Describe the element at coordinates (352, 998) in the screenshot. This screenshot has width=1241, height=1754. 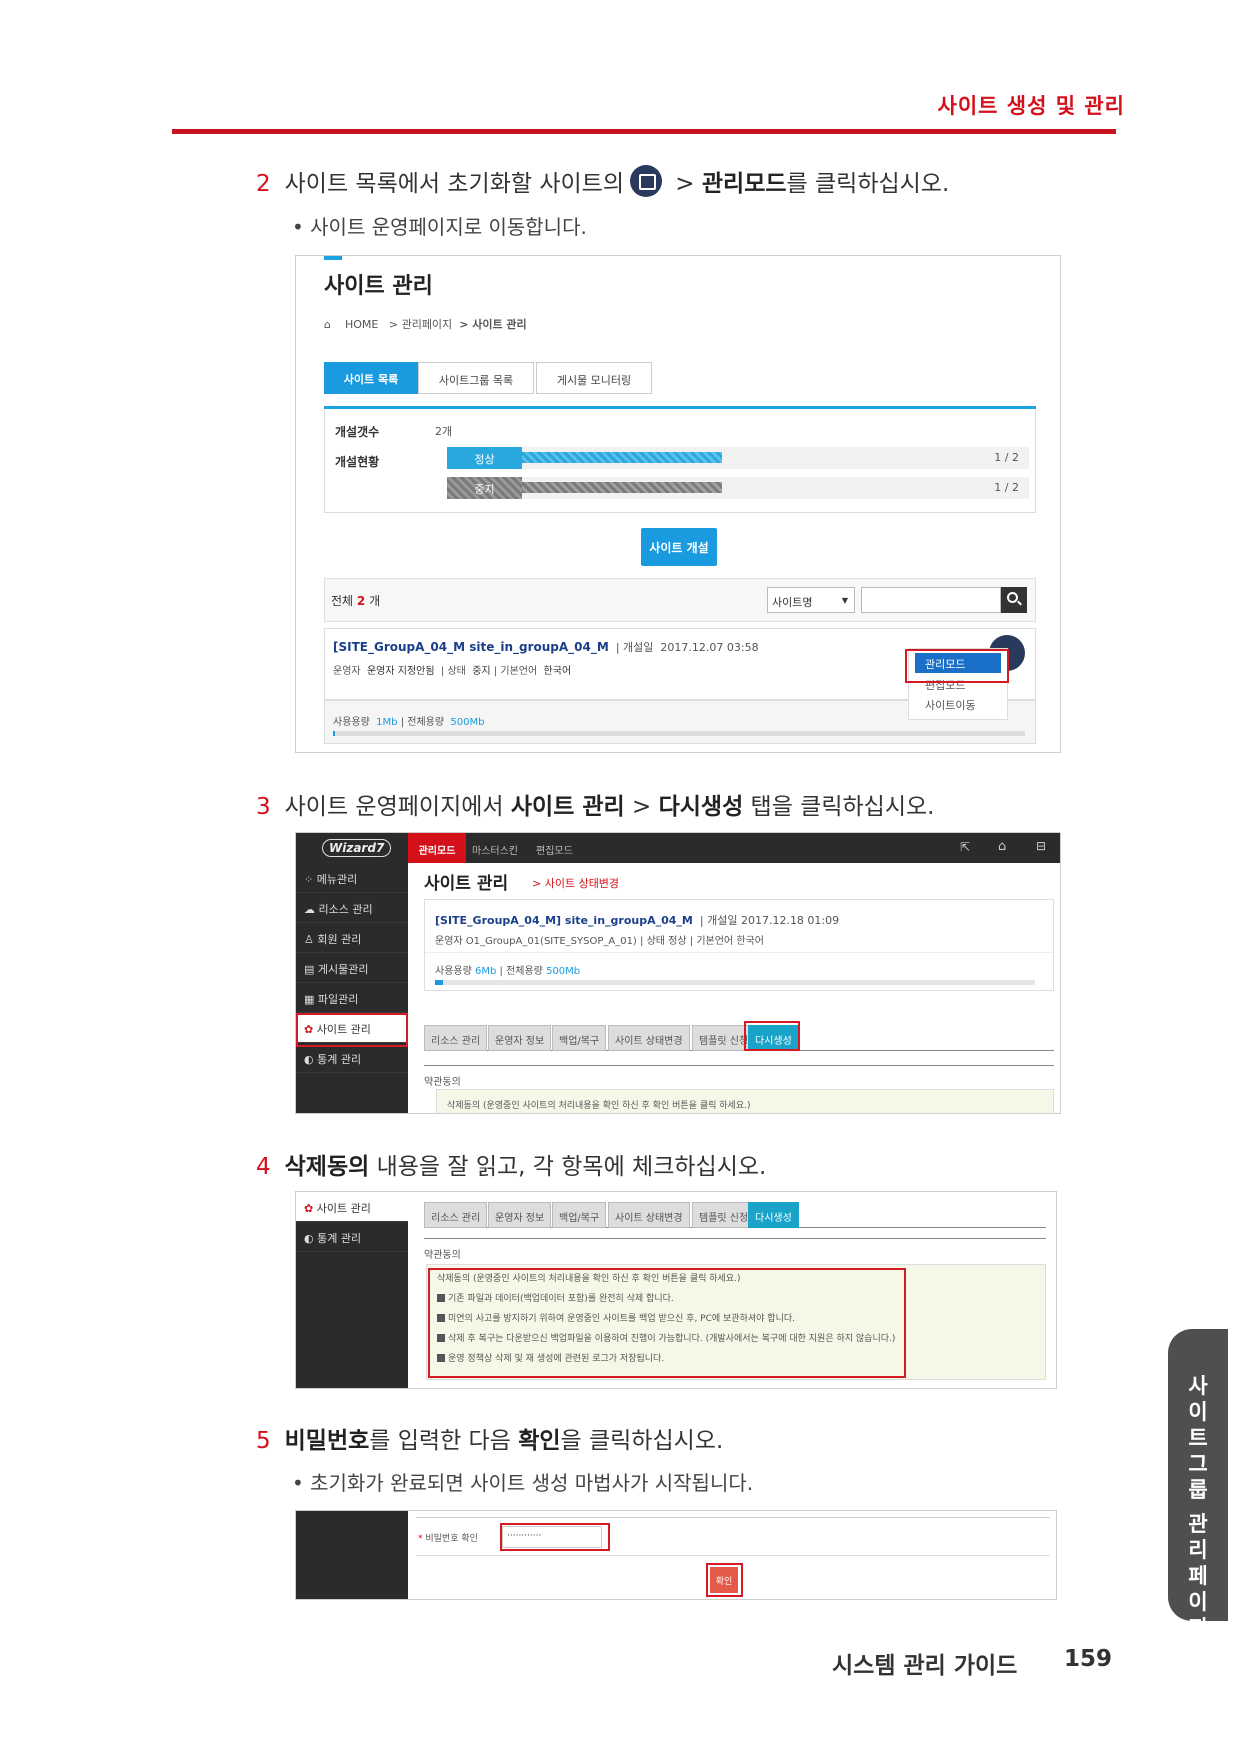
I see `sidebar-item-files: ▦ 파일관리` at that location.